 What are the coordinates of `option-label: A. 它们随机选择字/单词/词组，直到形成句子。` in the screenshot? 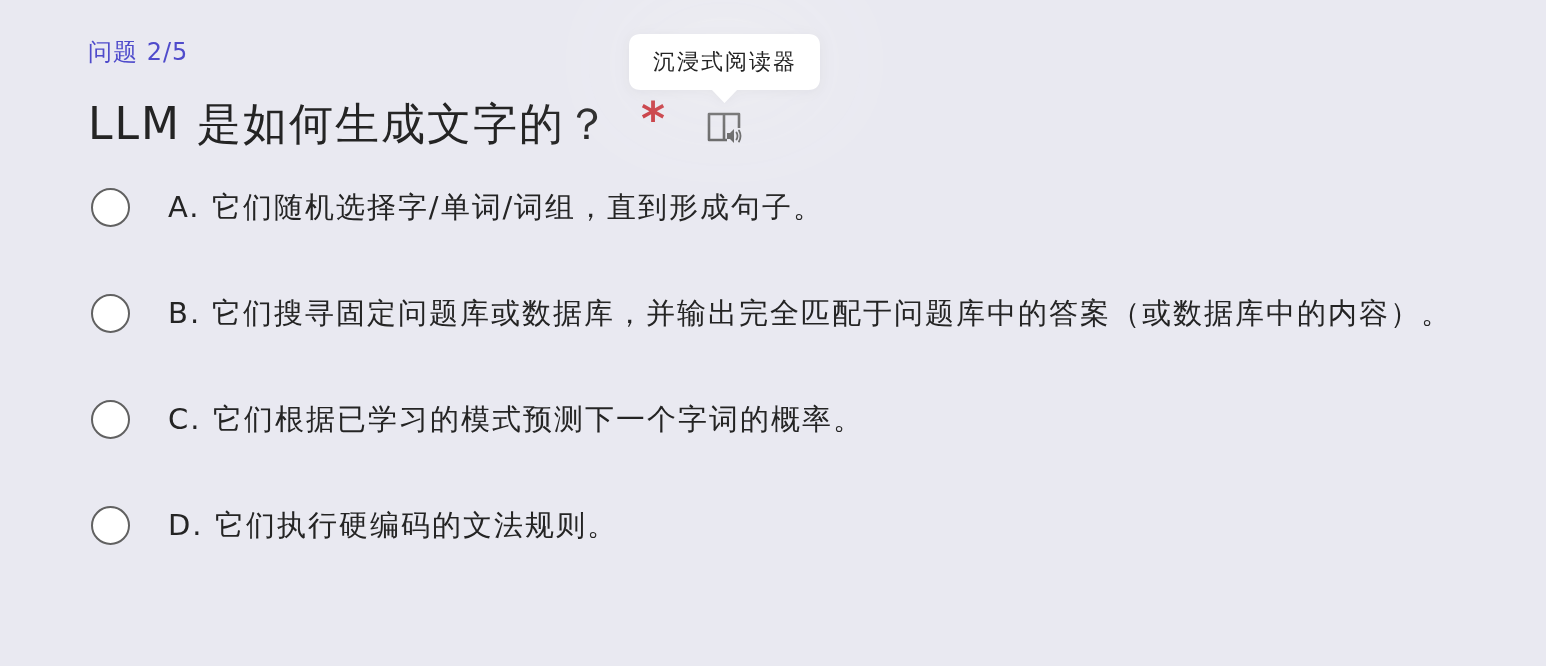 It's located at (496, 207).